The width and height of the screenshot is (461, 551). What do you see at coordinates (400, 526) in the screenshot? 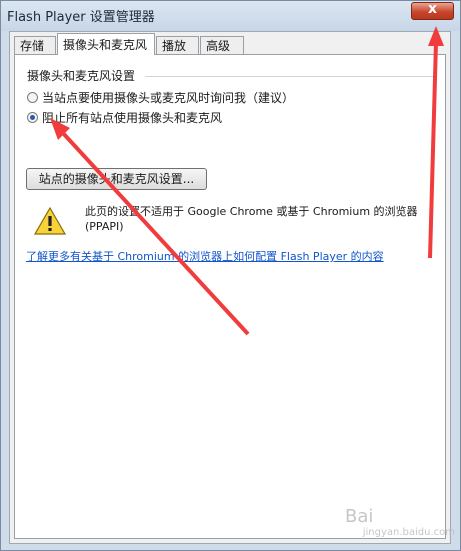
I see `watermark: Bai jingyan.baidu.com` at bounding box center [400, 526].